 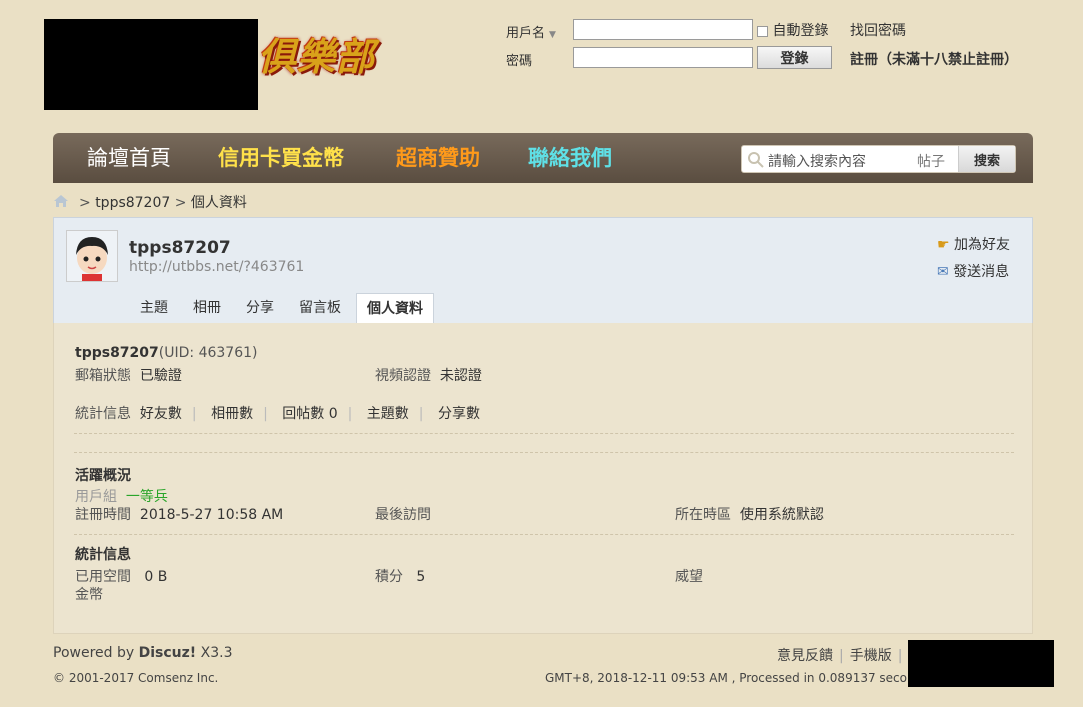 I want to click on logo-text: 俱樂部, so click(x=317, y=56).